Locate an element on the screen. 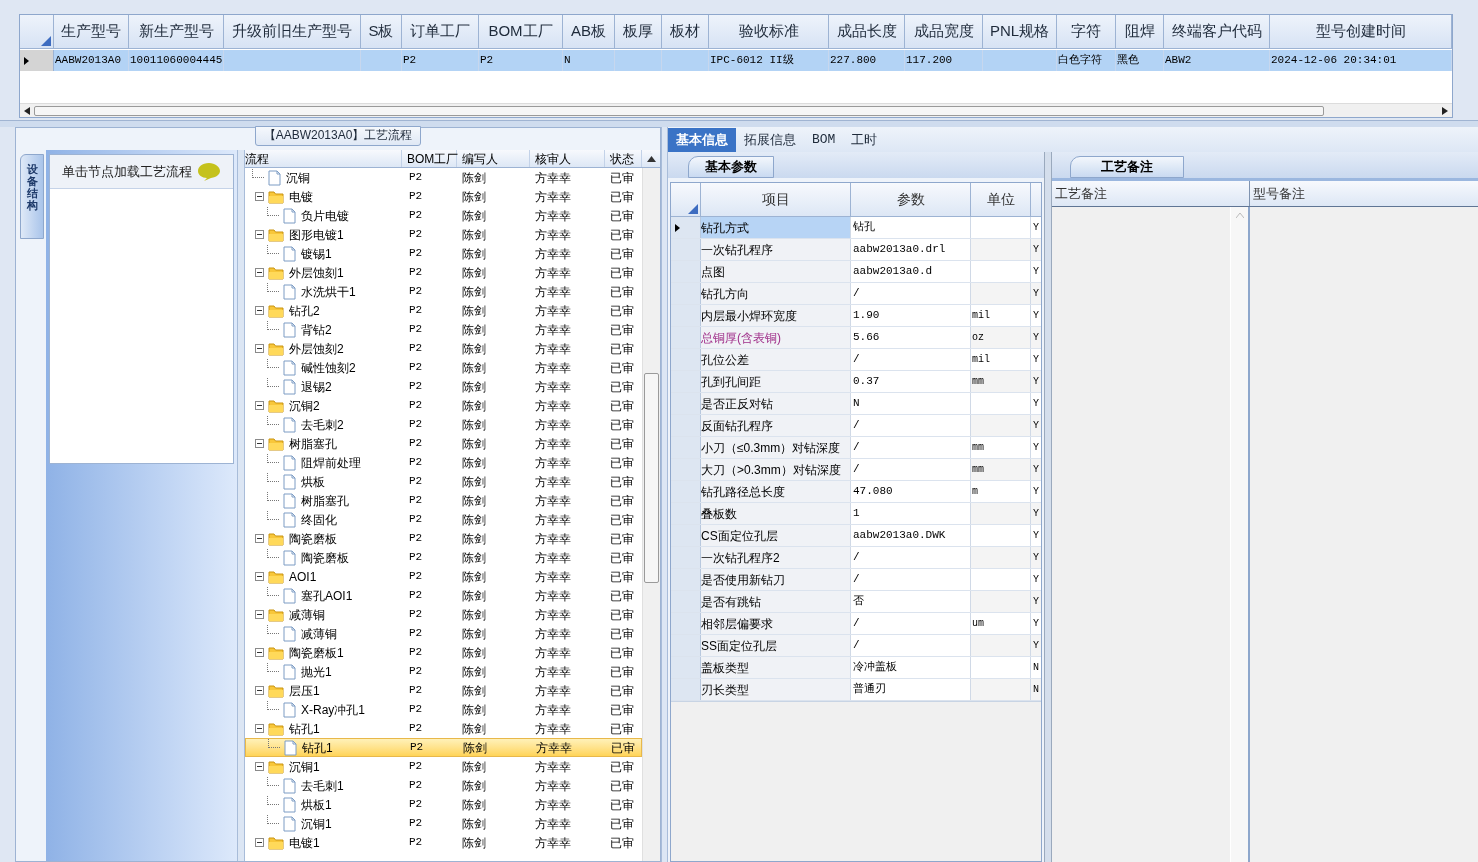  scroll-up-icon is located at coordinates (651, 158).